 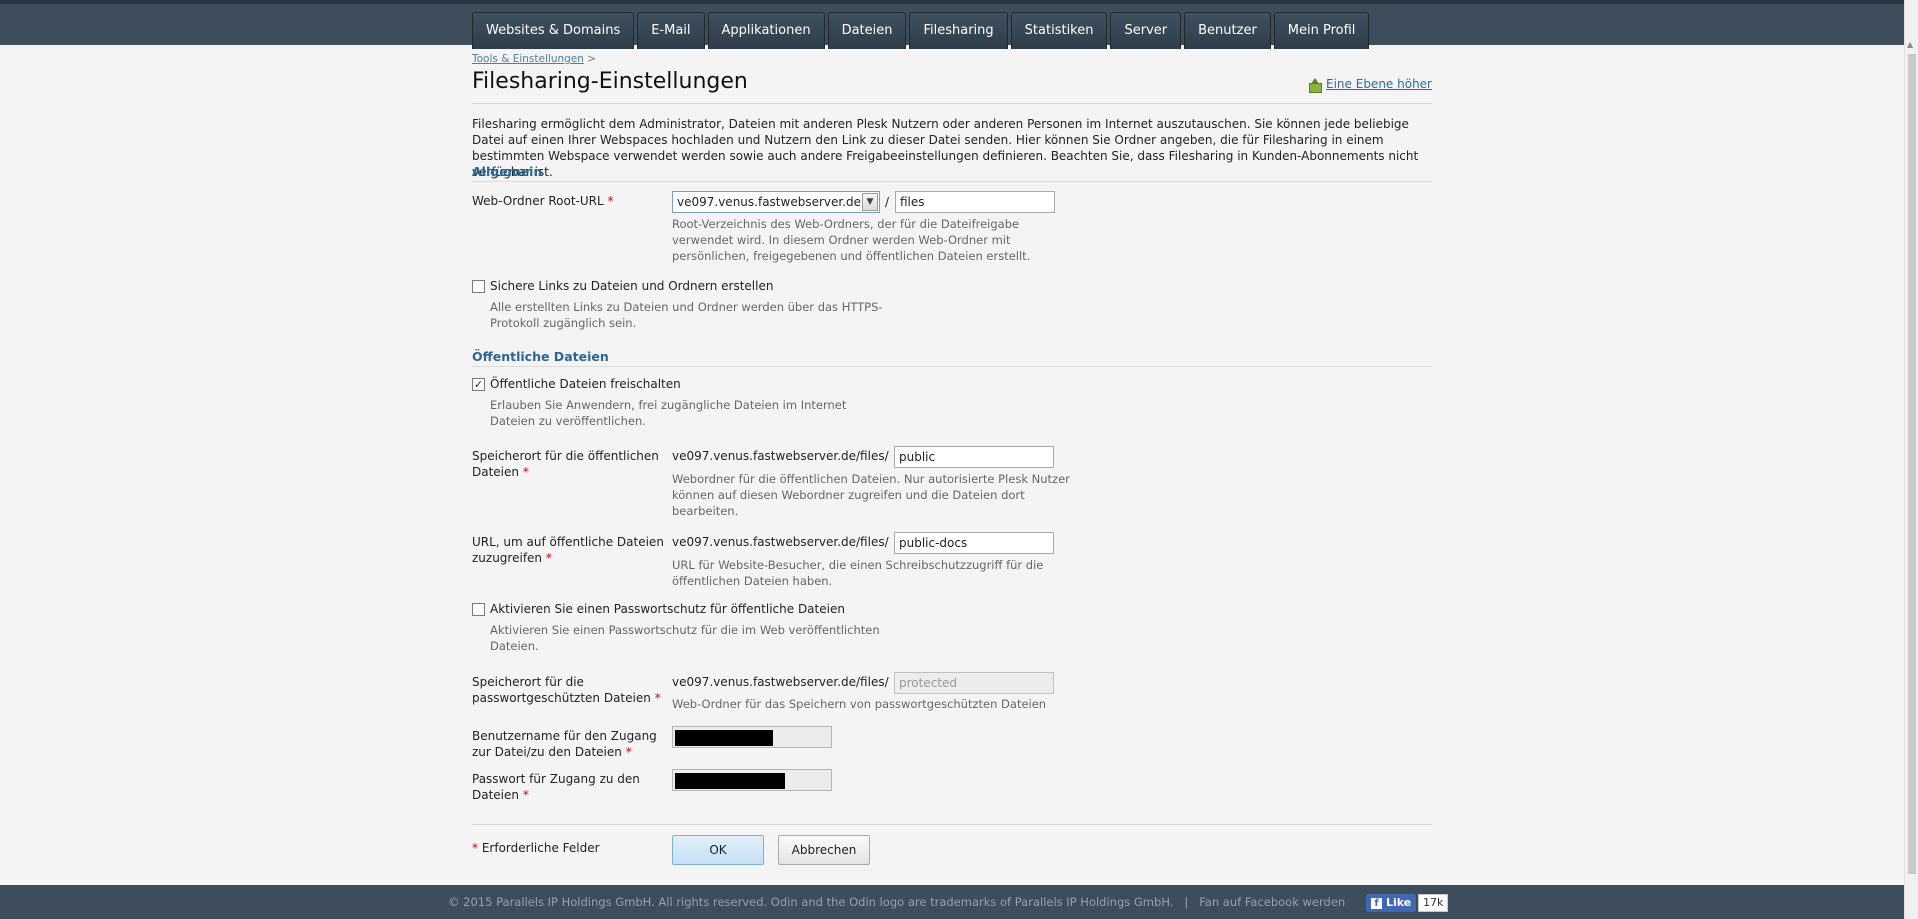 I want to click on section-title-public-files: Öffentliche Dateien, so click(x=952, y=358).